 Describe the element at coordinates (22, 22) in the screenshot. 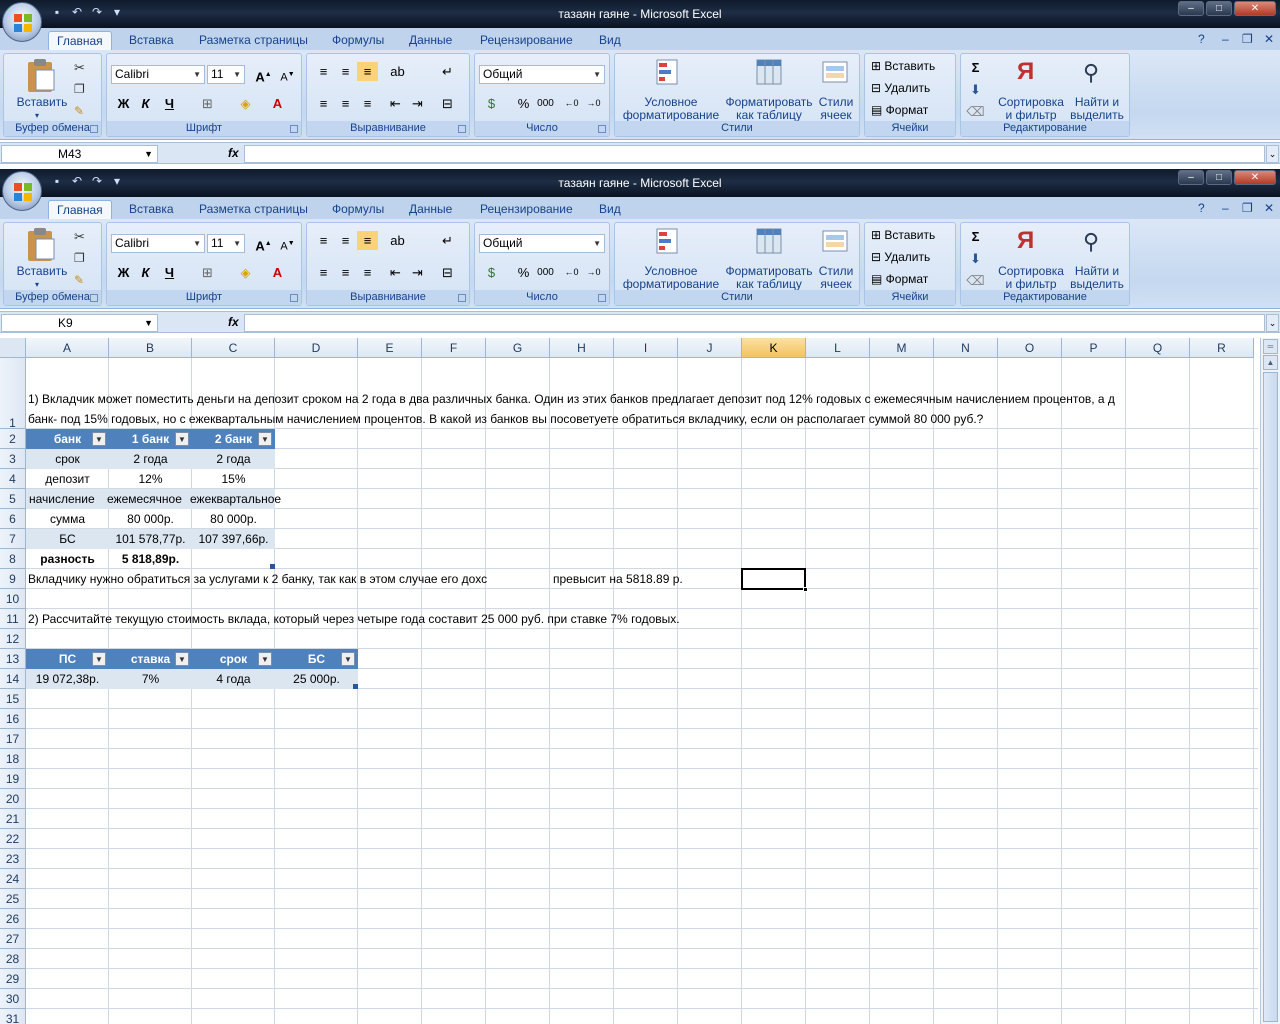

I see `office-button` at that location.